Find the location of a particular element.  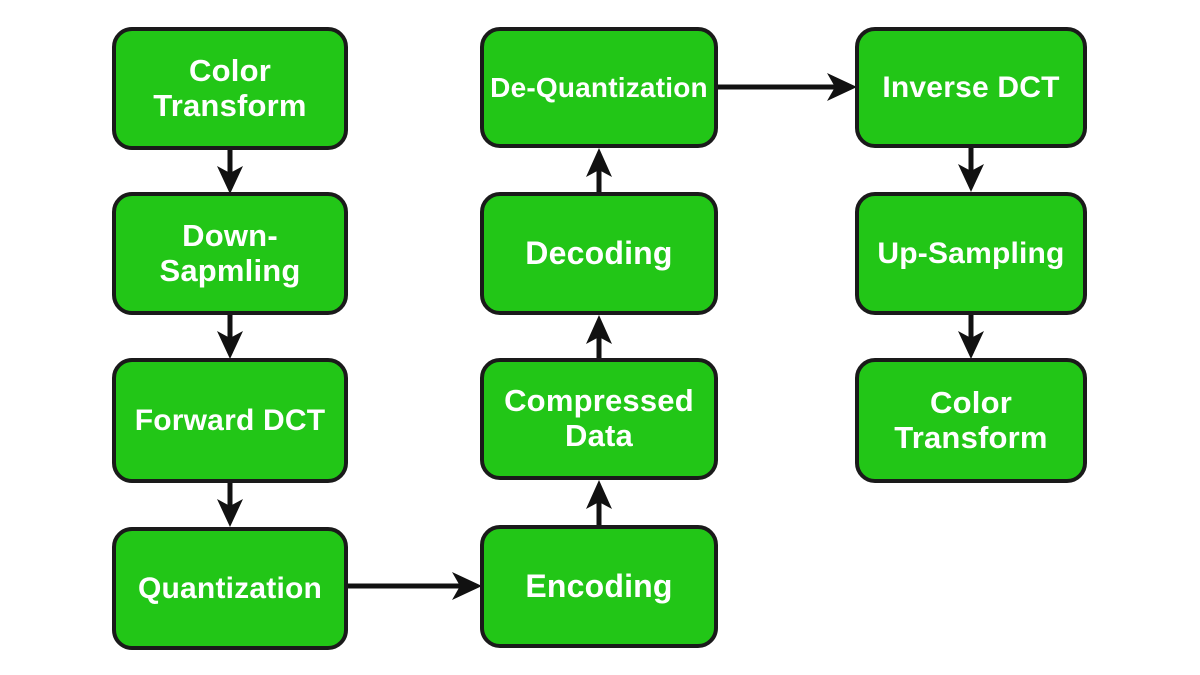

node-label: Up-Sampling is located at coordinates (971, 253).